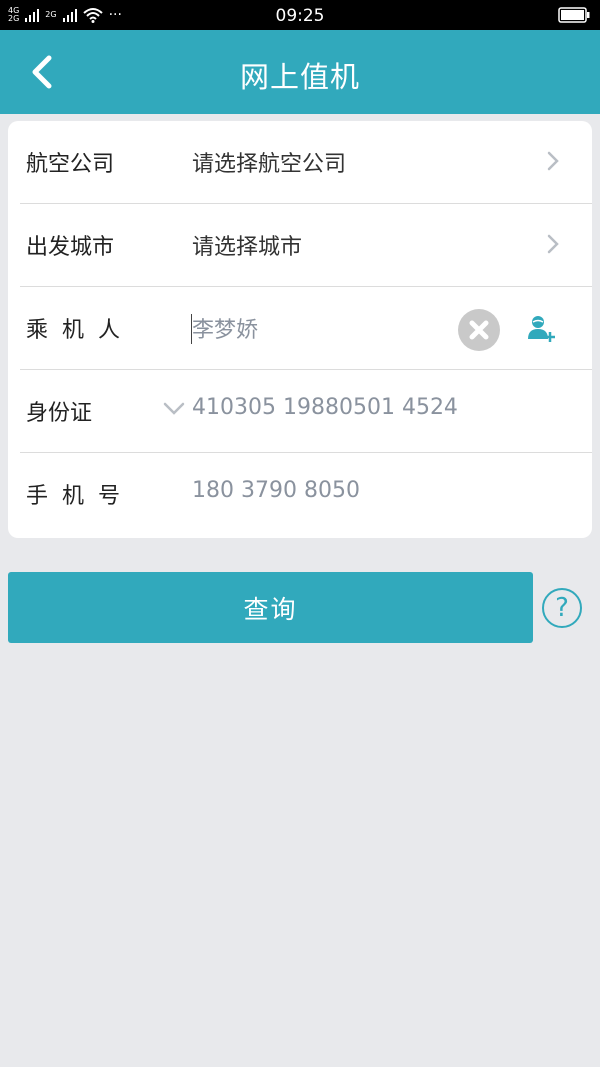 The width and height of the screenshot is (600, 1067). Describe the element at coordinates (574, 15) in the screenshot. I see `battery-icon` at that location.